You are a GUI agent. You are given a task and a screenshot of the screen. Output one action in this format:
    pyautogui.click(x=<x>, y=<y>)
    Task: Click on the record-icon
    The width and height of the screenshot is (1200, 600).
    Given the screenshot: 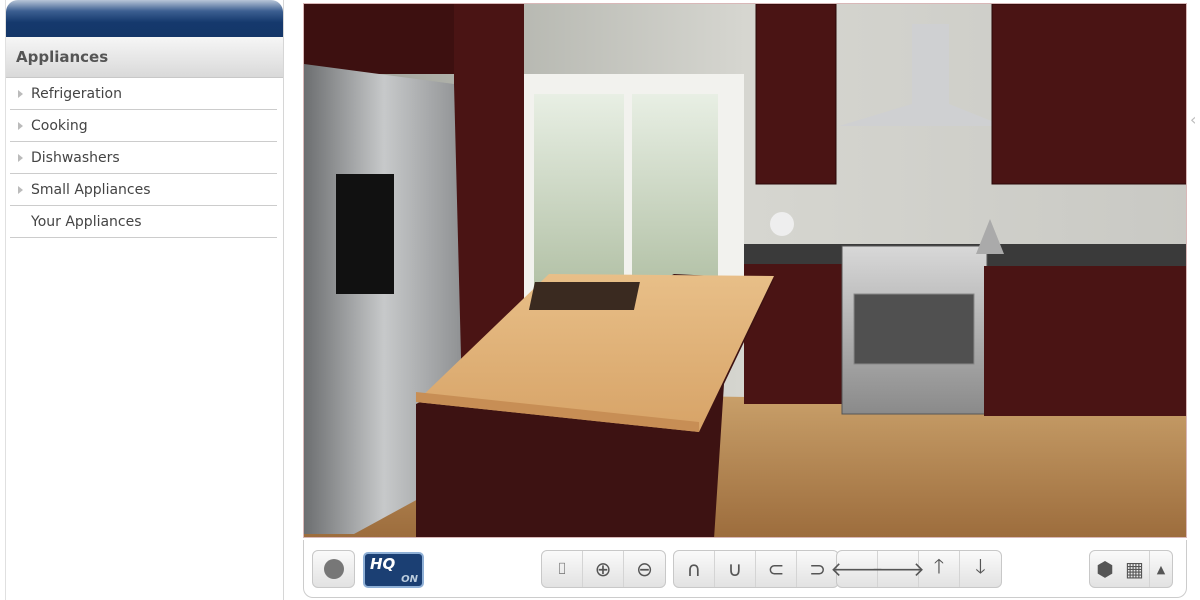 What is the action you would take?
    pyautogui.click(x=333, y=569)
    